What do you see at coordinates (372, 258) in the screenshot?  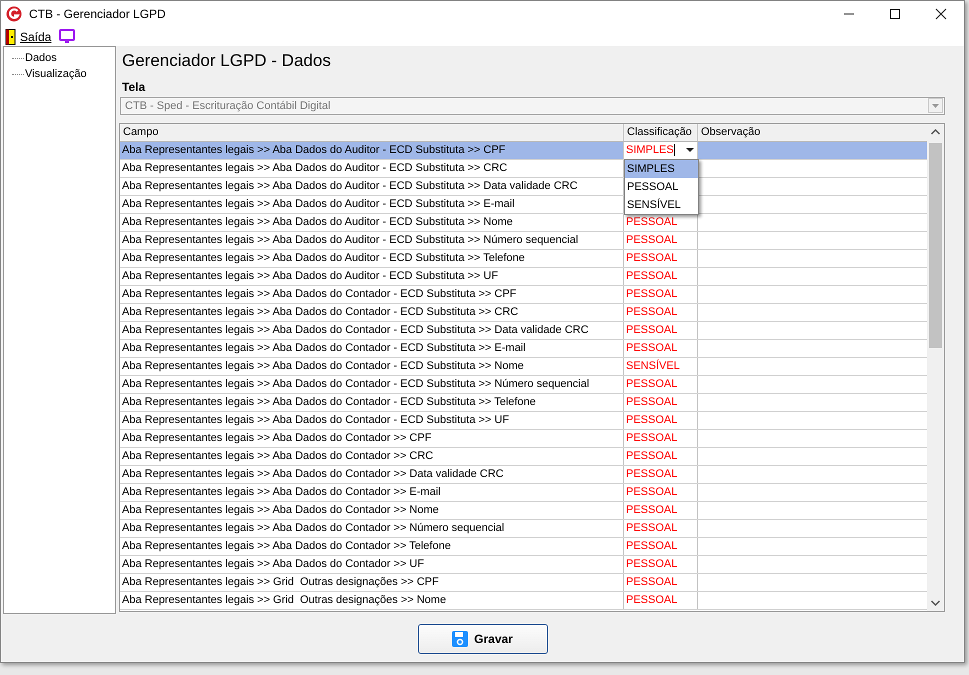 I see `table-cell: Aba Representantes legais >> Aba Dados do Auditor - ECD Substituta >> Telefone` at bounding box center [372, 258].